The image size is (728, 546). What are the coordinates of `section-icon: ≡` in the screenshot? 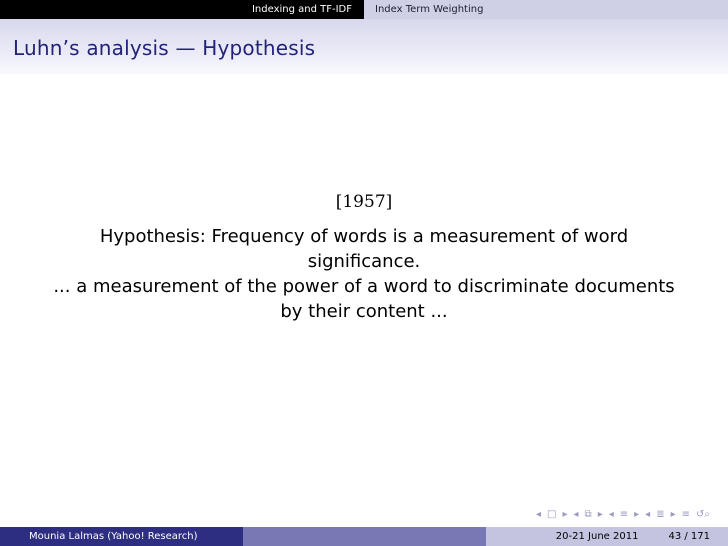 It's located at (624, 515).